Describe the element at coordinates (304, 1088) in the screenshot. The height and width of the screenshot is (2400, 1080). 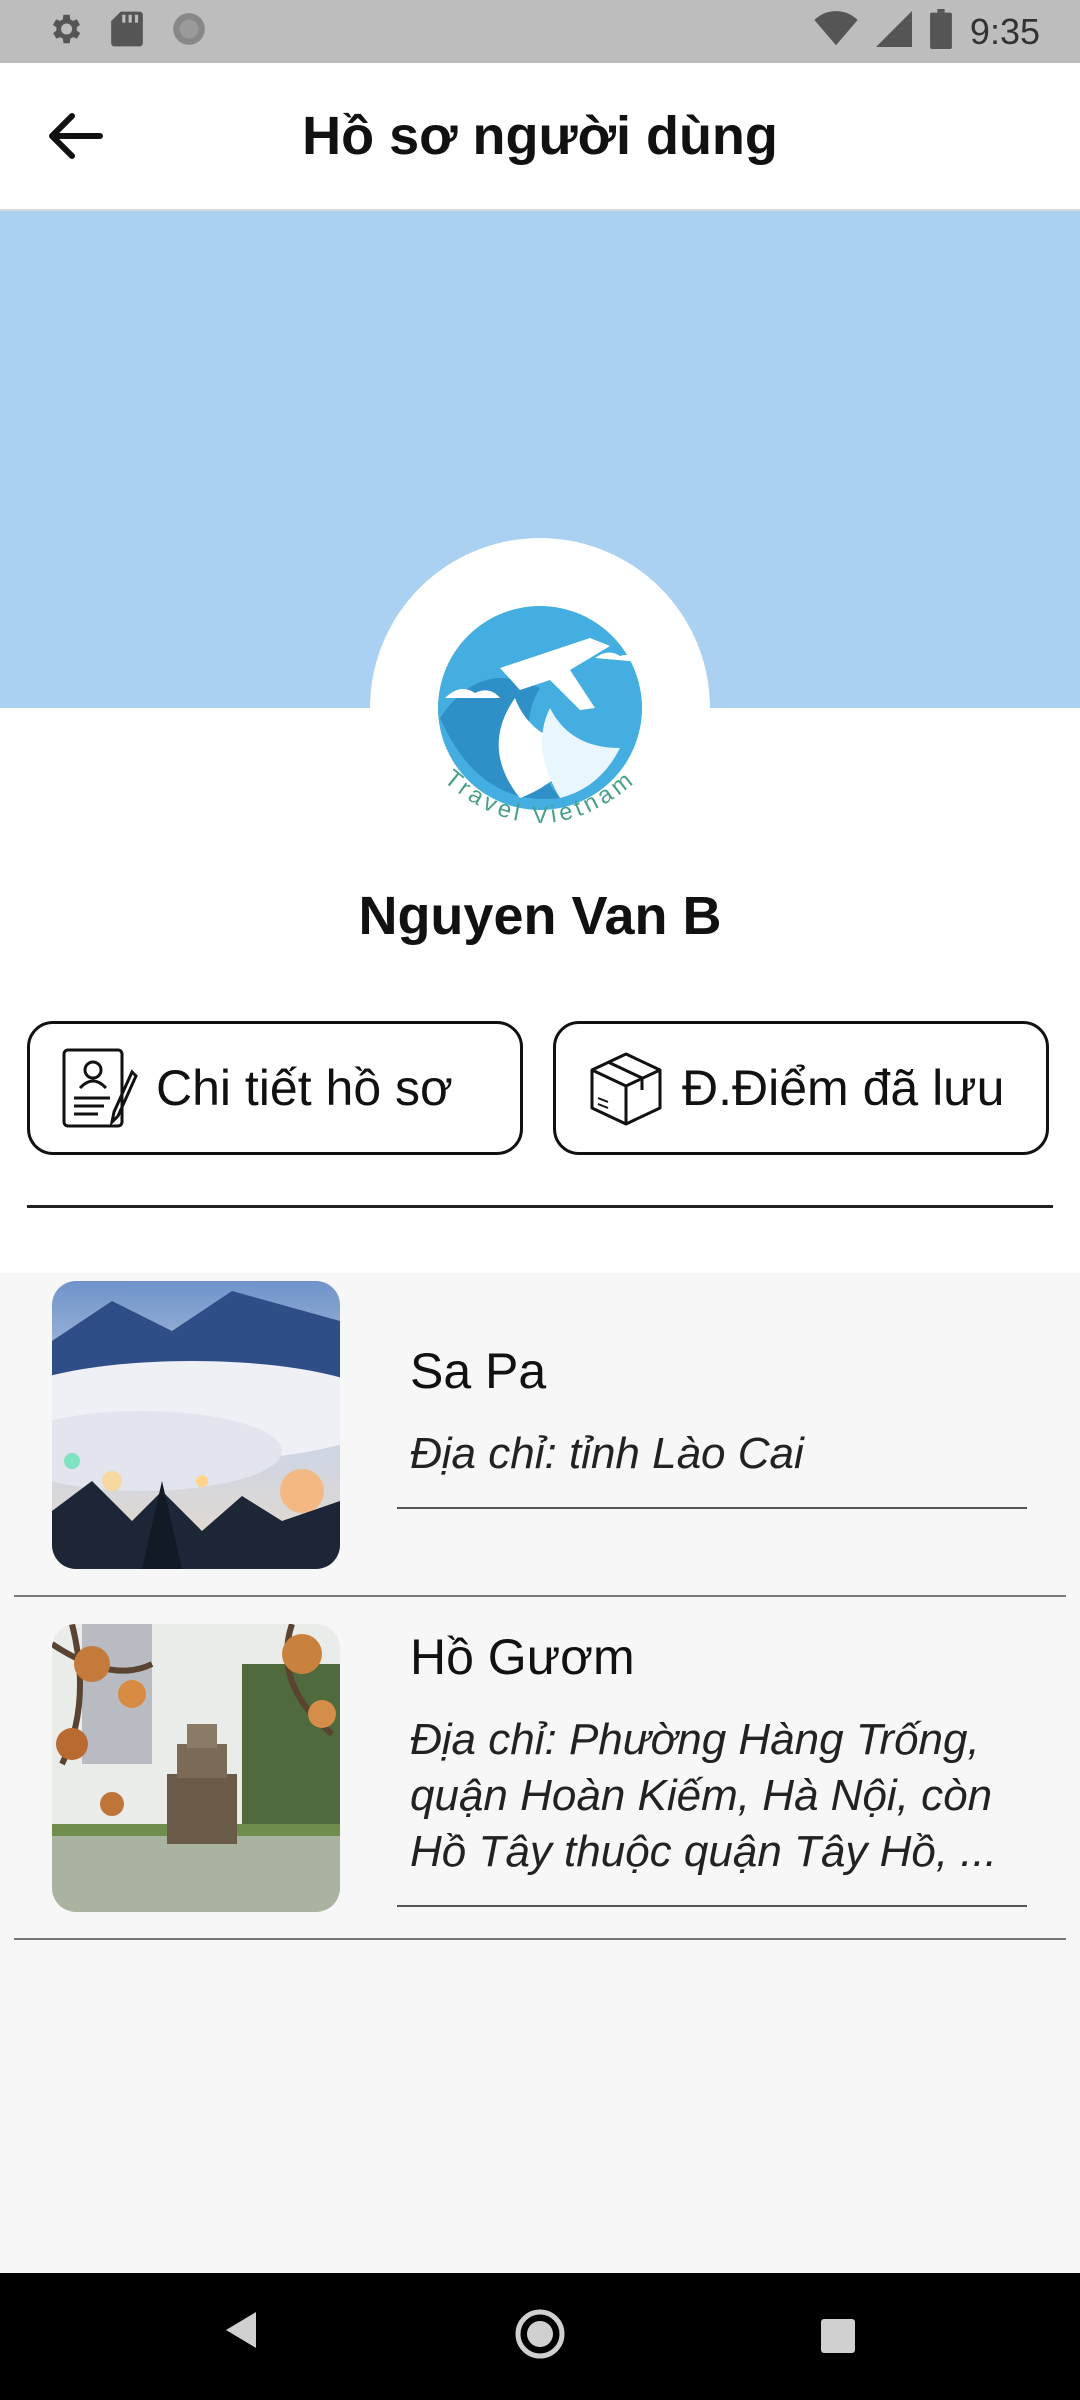
I see `profile-details-label: Chi tiết hồ sơ` at that location.